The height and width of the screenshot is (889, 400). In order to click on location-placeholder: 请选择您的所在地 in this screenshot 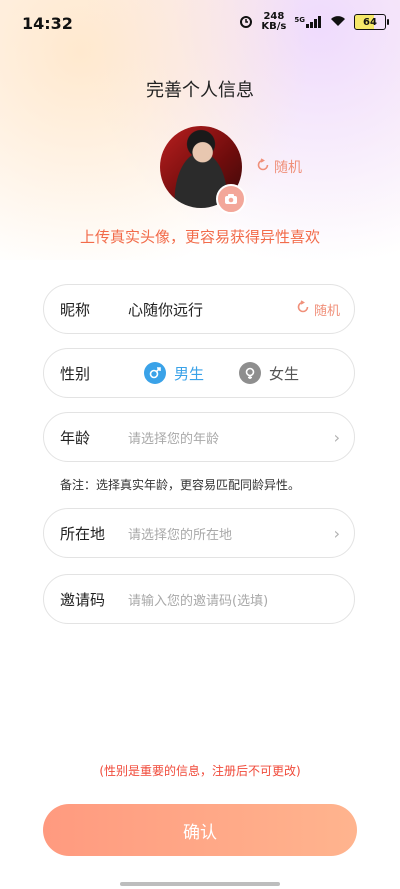, I will do `click(180, 535)`.